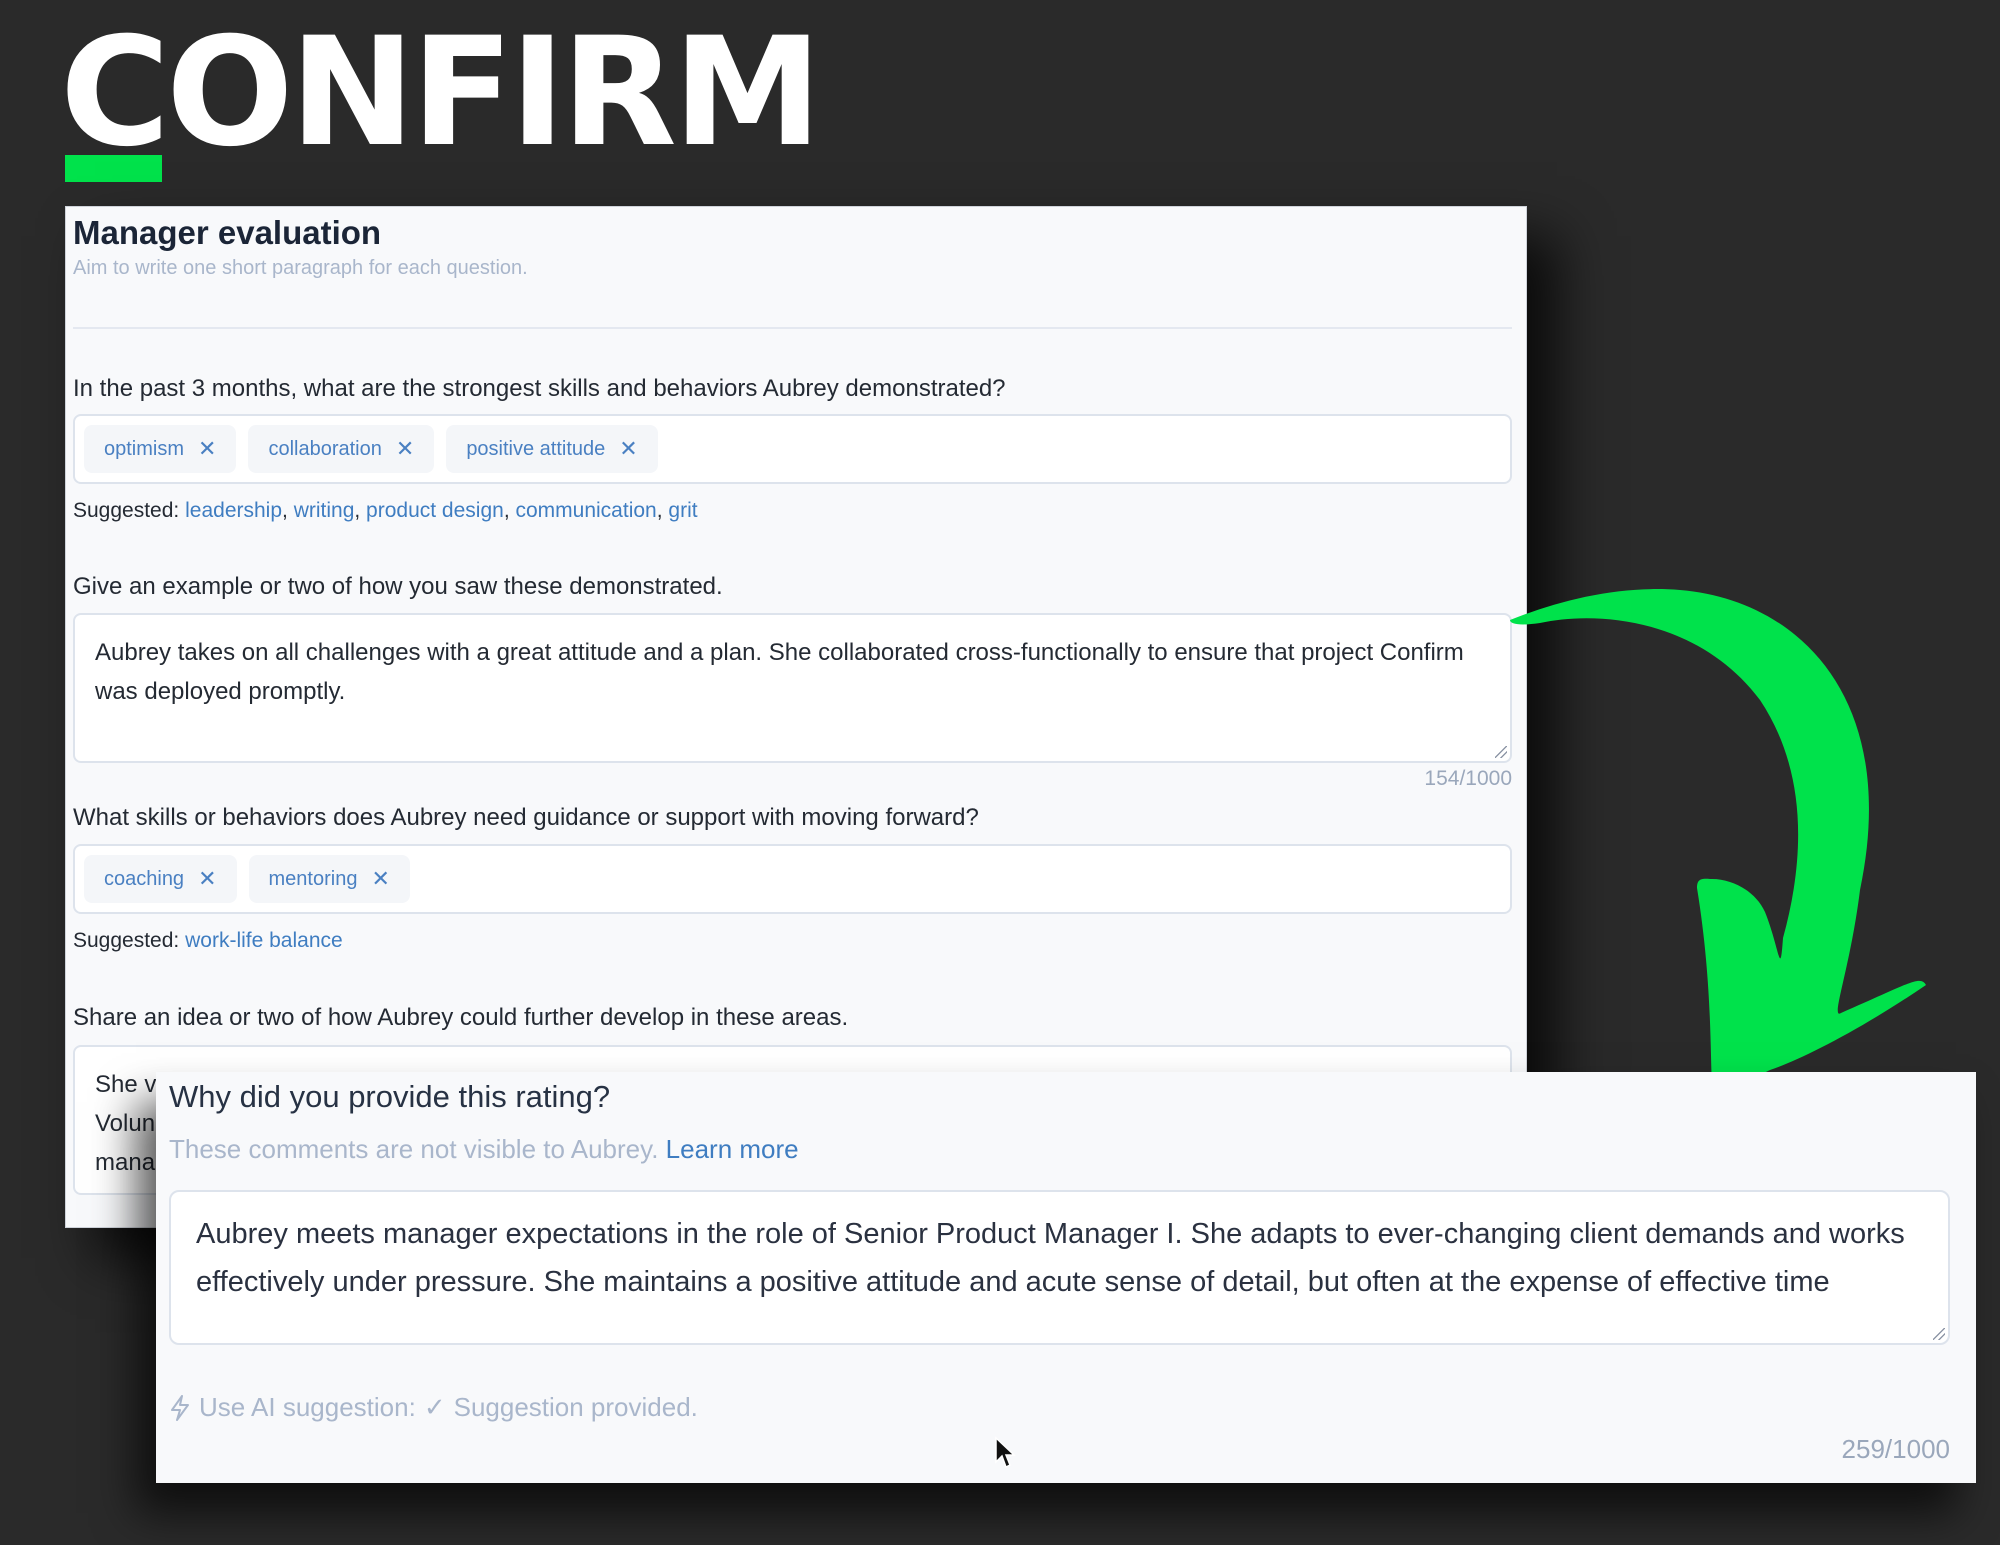 This screenshot has height=1545, width=2000. I want to click on tag: optimism ✕, so click(160, 449).